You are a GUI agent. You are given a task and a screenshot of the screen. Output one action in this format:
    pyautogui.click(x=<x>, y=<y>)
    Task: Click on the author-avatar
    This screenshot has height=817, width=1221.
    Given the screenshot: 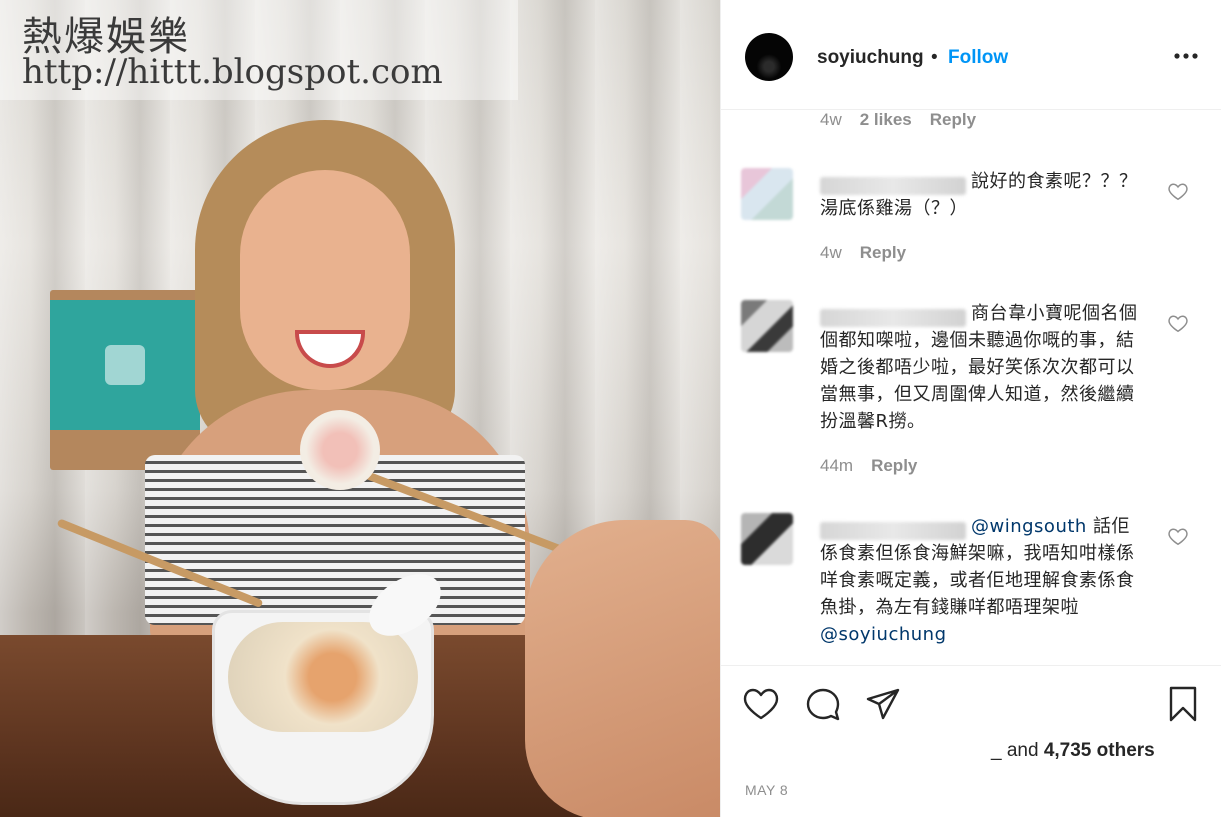 What is the action you would take?
    pyautogui.click(x=769, y=57)
    